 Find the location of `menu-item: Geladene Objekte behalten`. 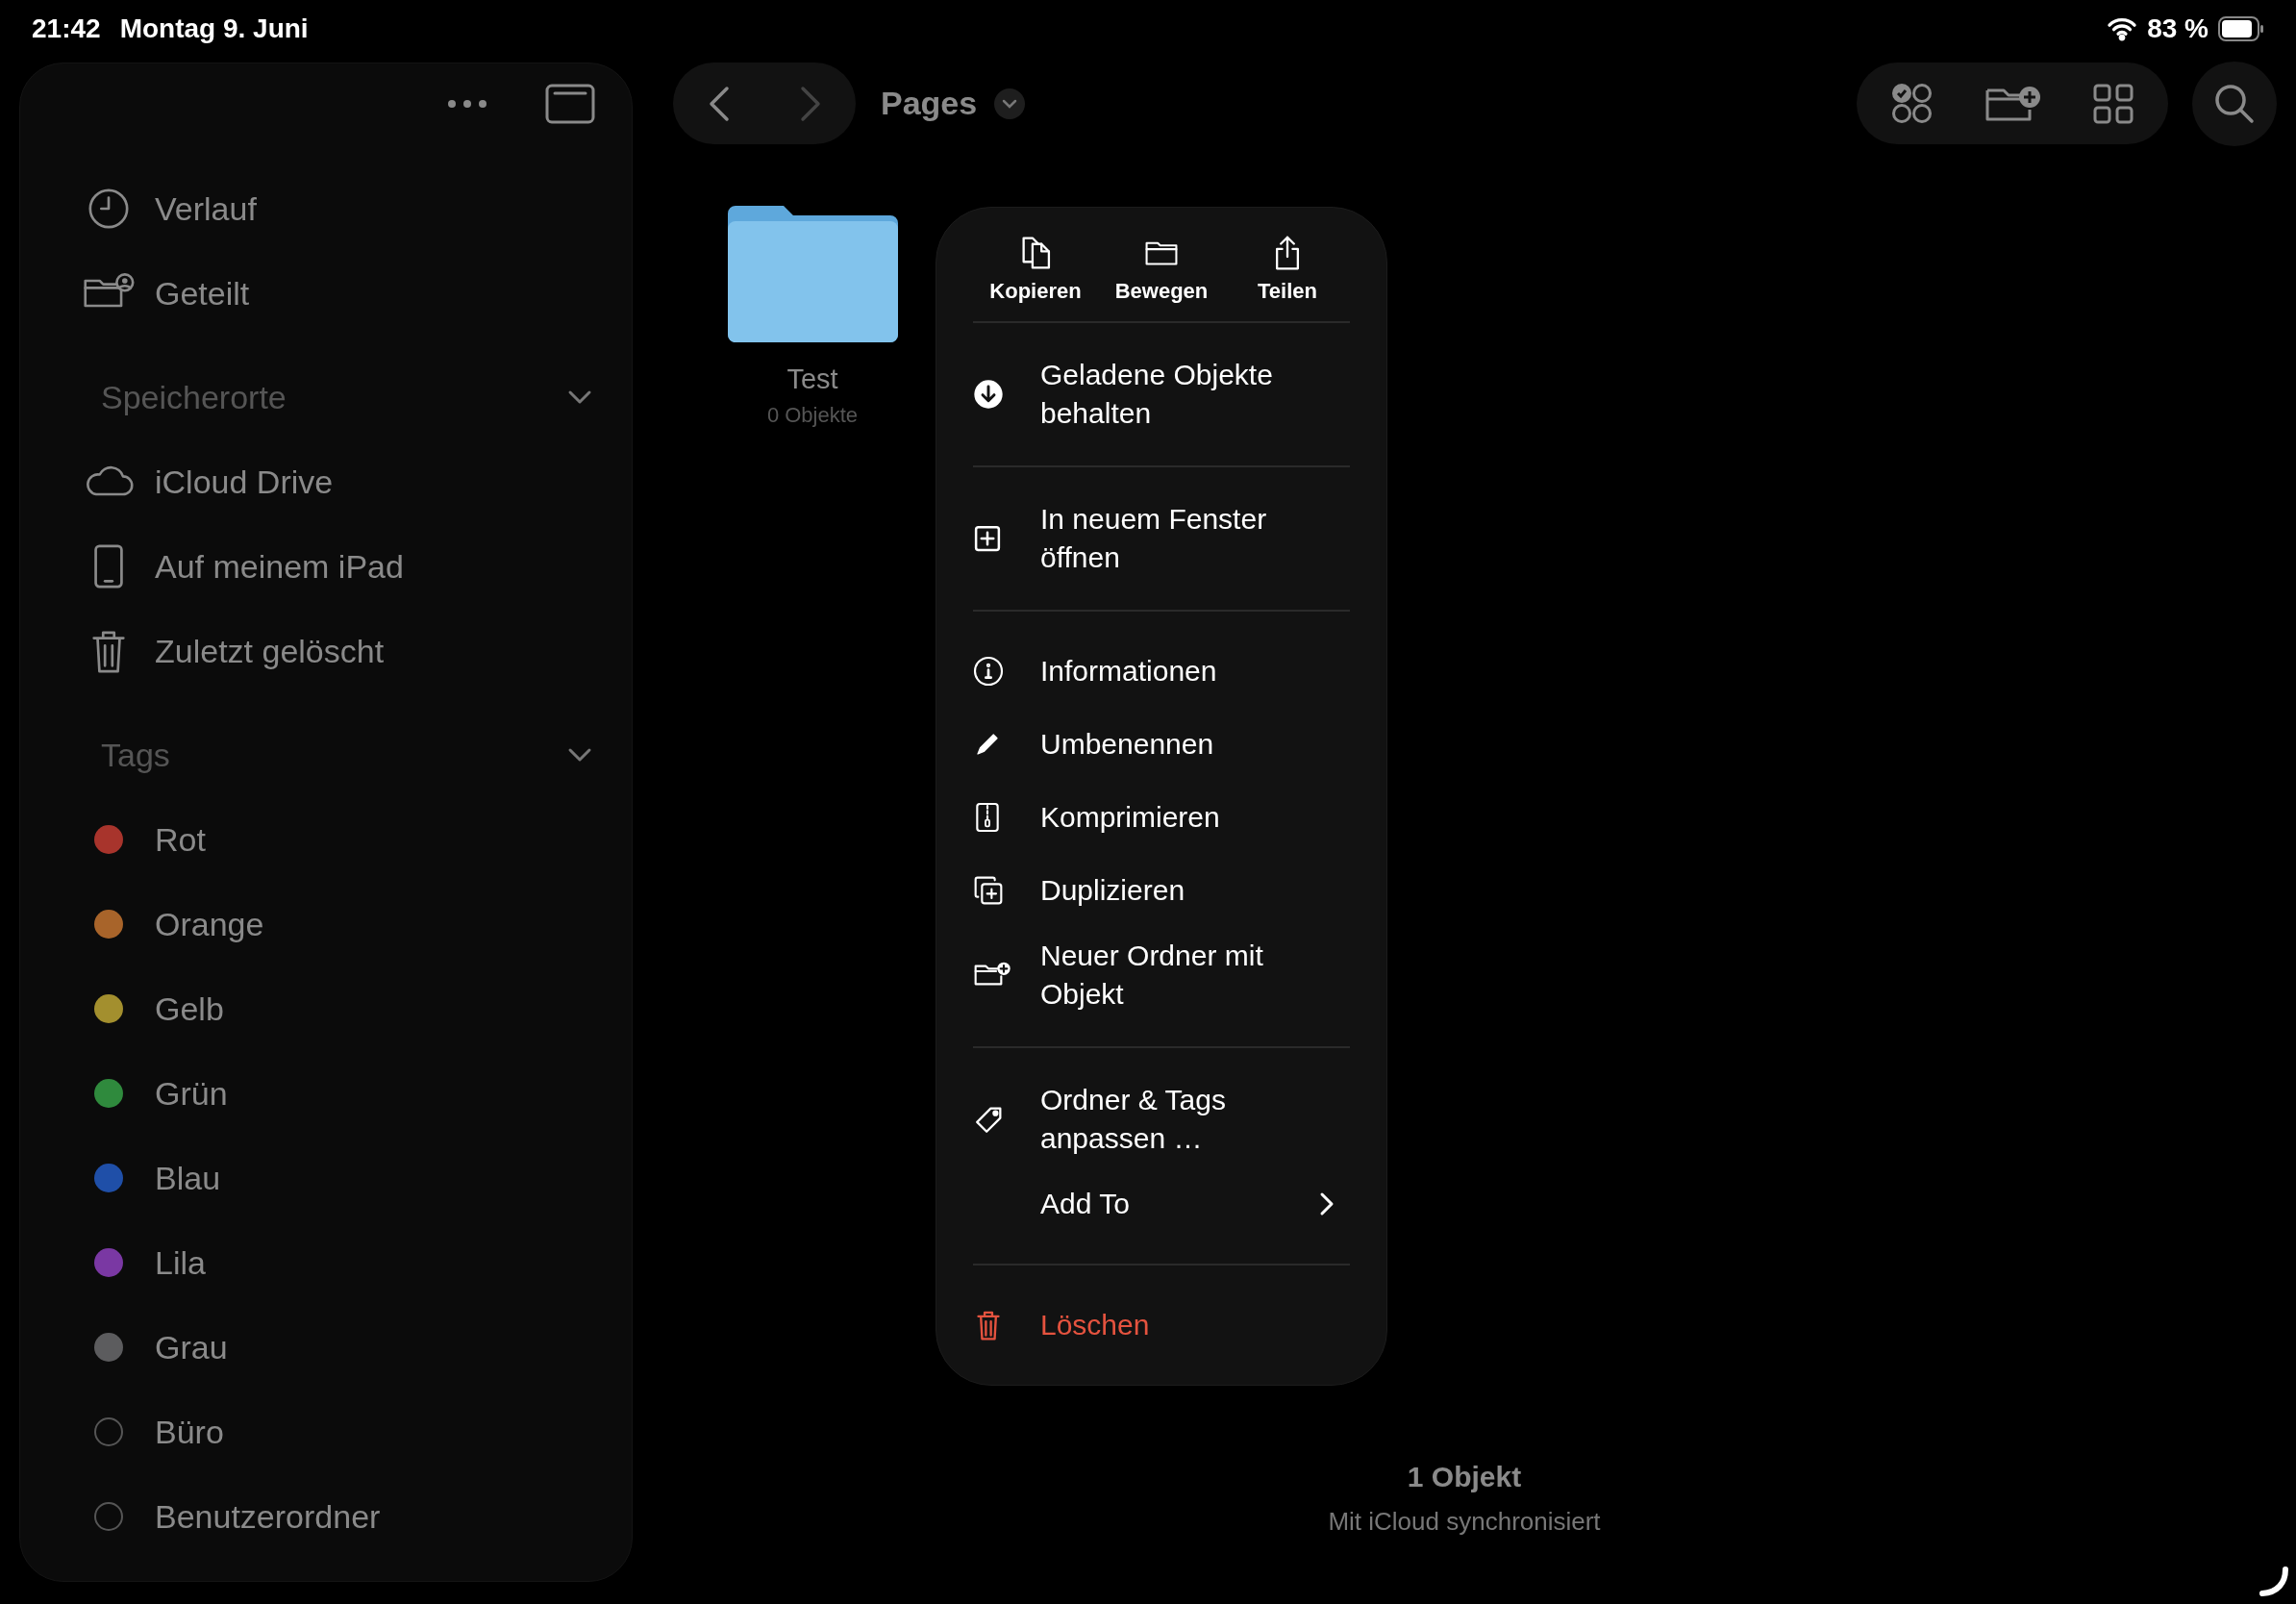

menu-item: Geladene Objekte behalten is located at coordinates (1161, 394).